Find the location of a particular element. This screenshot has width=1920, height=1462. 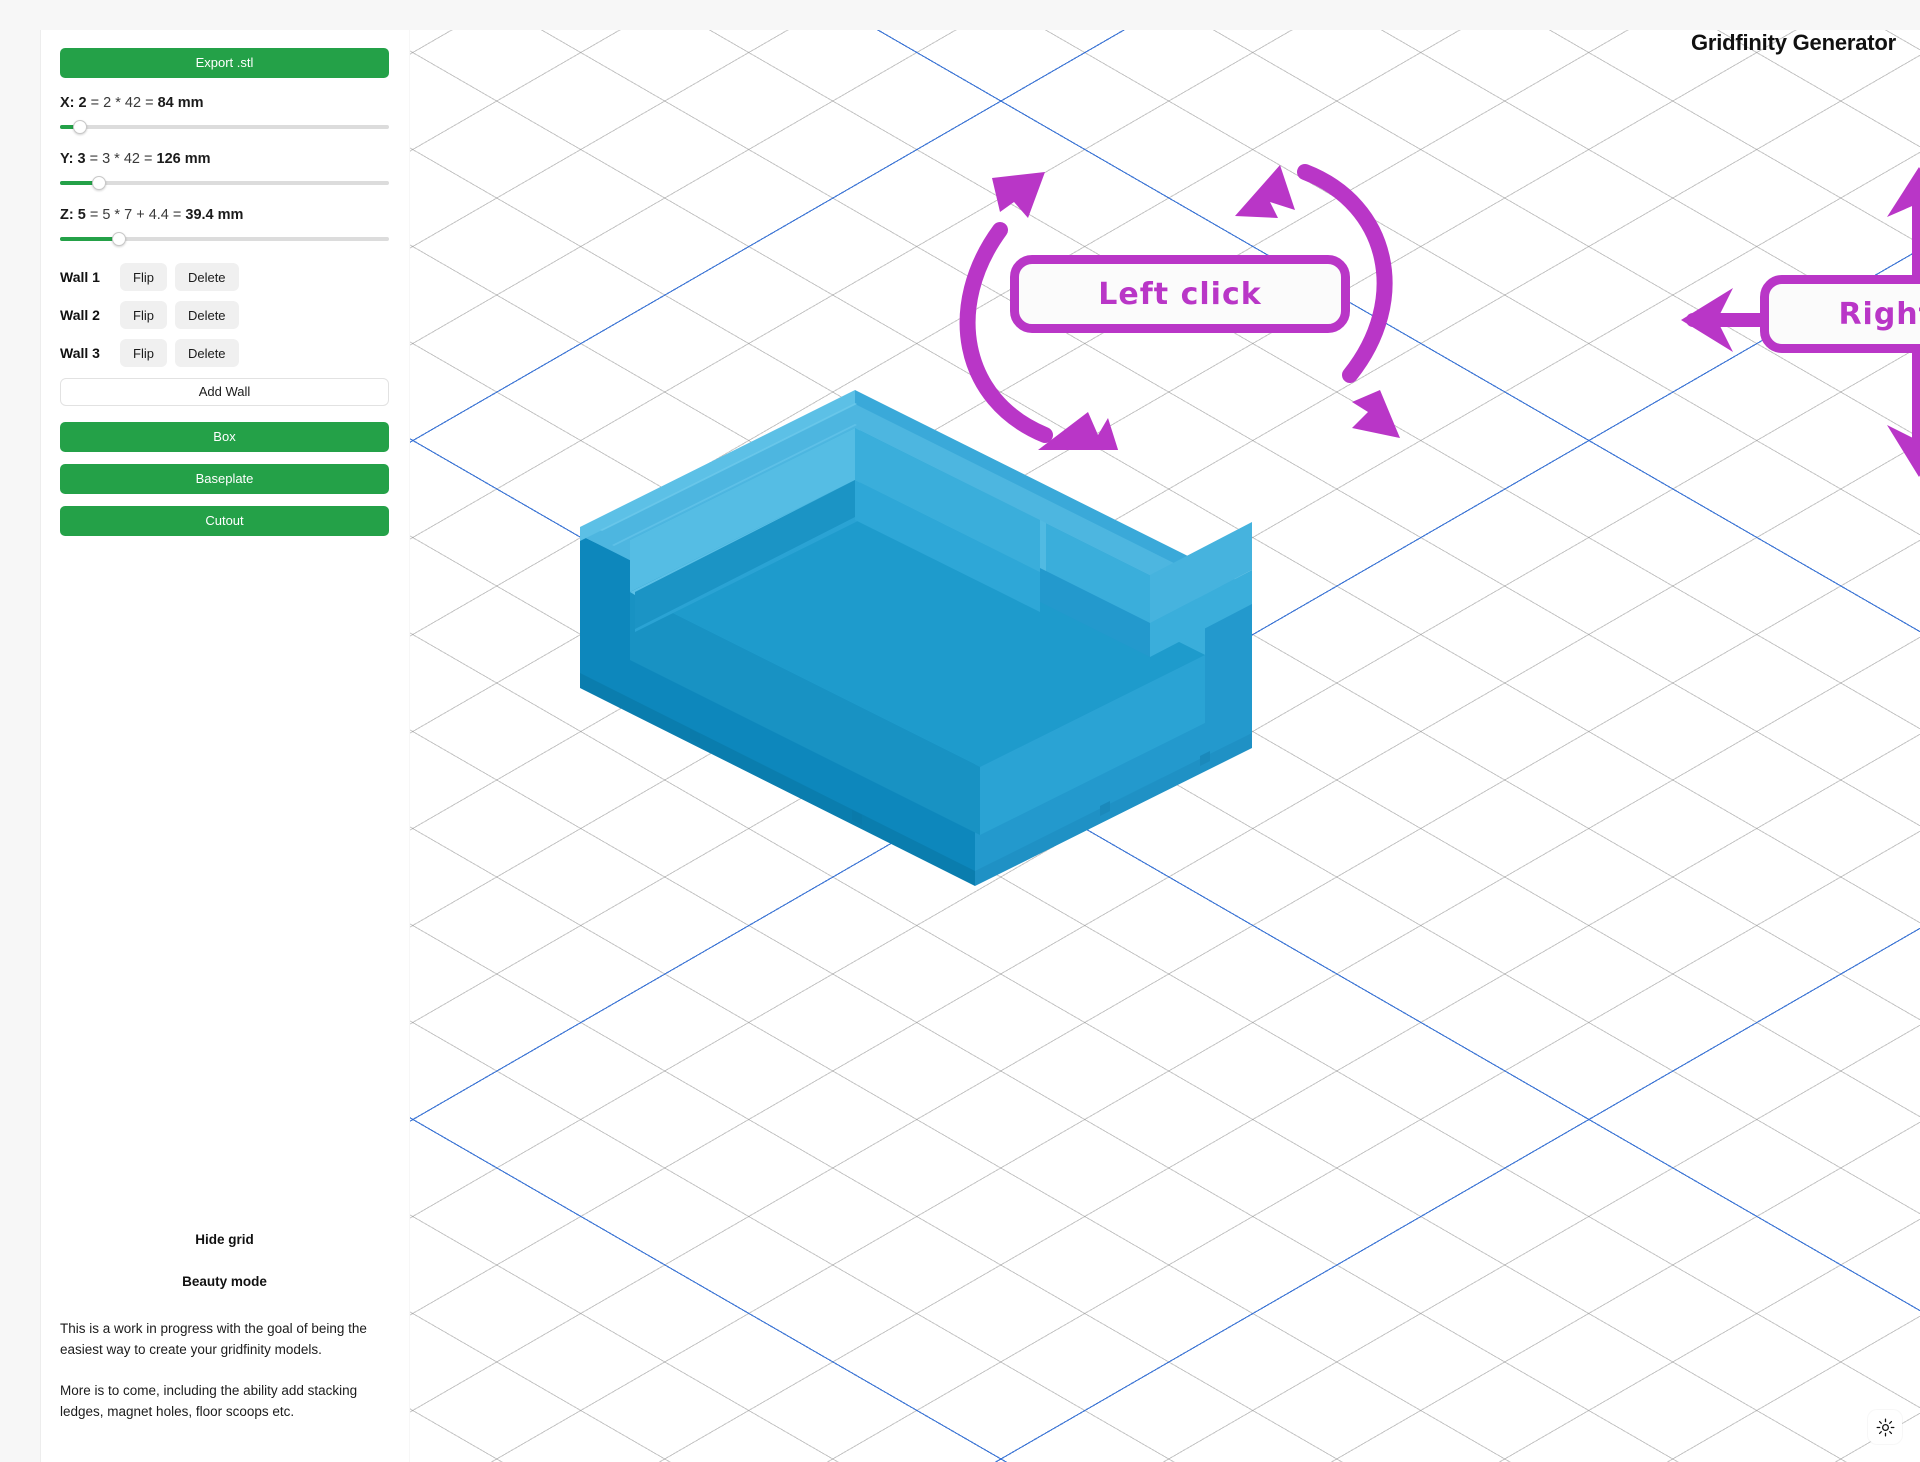

wall-row: Wall 3 Flip Delete is located at coordinates (224, 353).